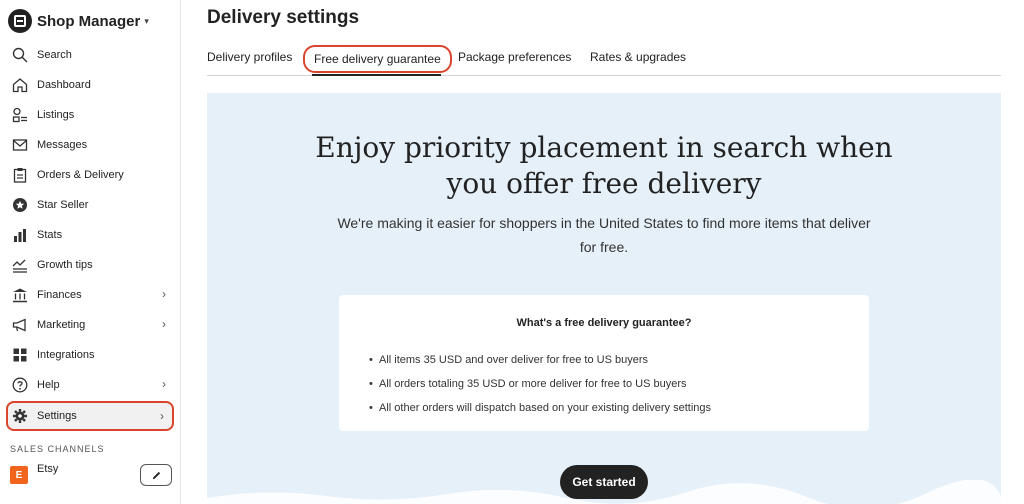  Describe the element at coordinates (20, 205) in the screenshot. I see `star-badge-icon` at that location.